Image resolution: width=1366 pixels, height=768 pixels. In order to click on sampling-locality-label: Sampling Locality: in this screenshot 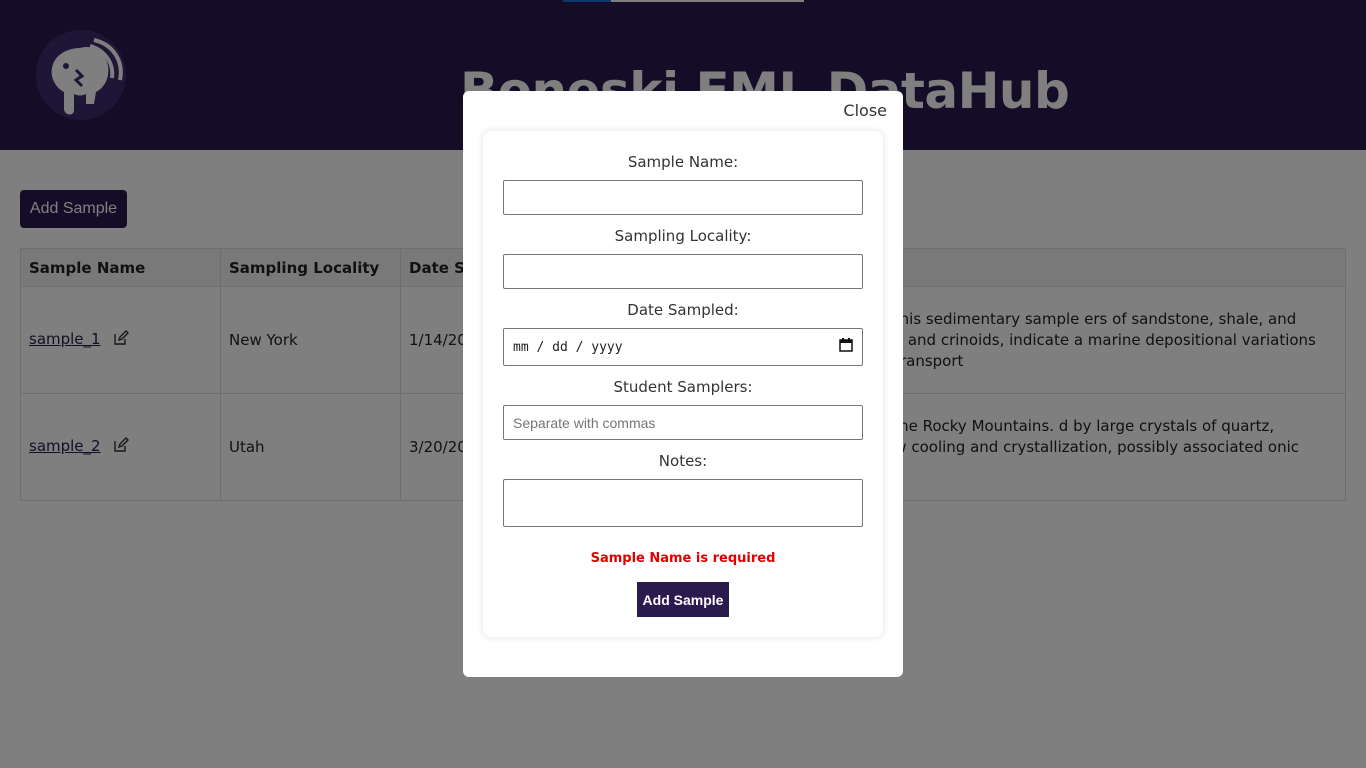, I will do `click(683, 236)`.